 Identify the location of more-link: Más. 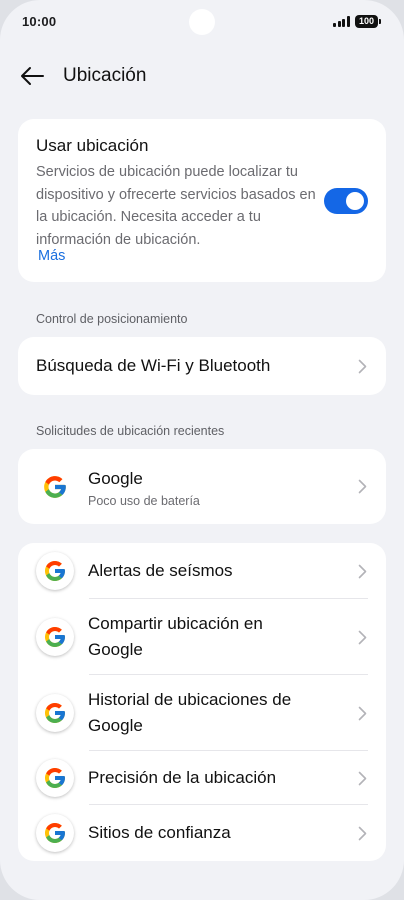
(51, 256).